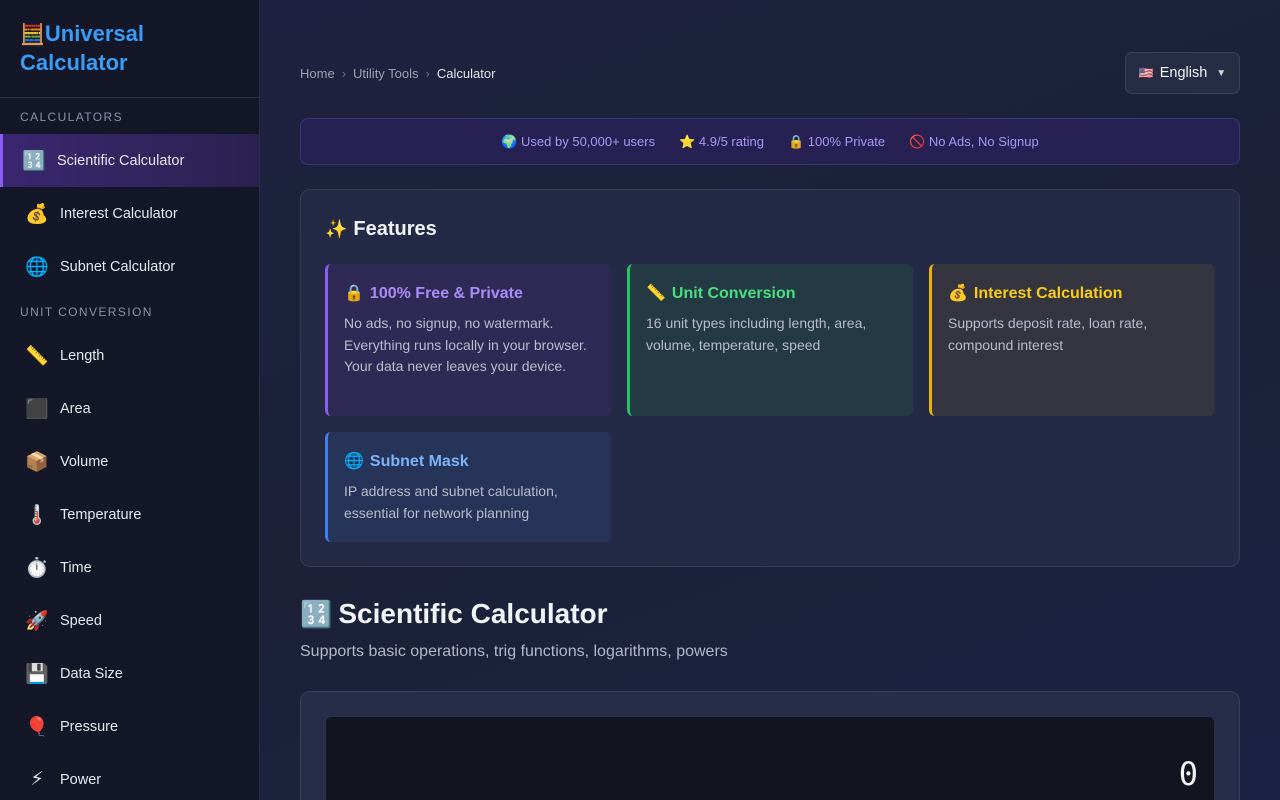 Image resolution: width=1280 pixels, height=800 pixels. Describe the element at coordinates (89, 726) in the screenshot. I see `sidebar-item-label: Pressure` at that location.